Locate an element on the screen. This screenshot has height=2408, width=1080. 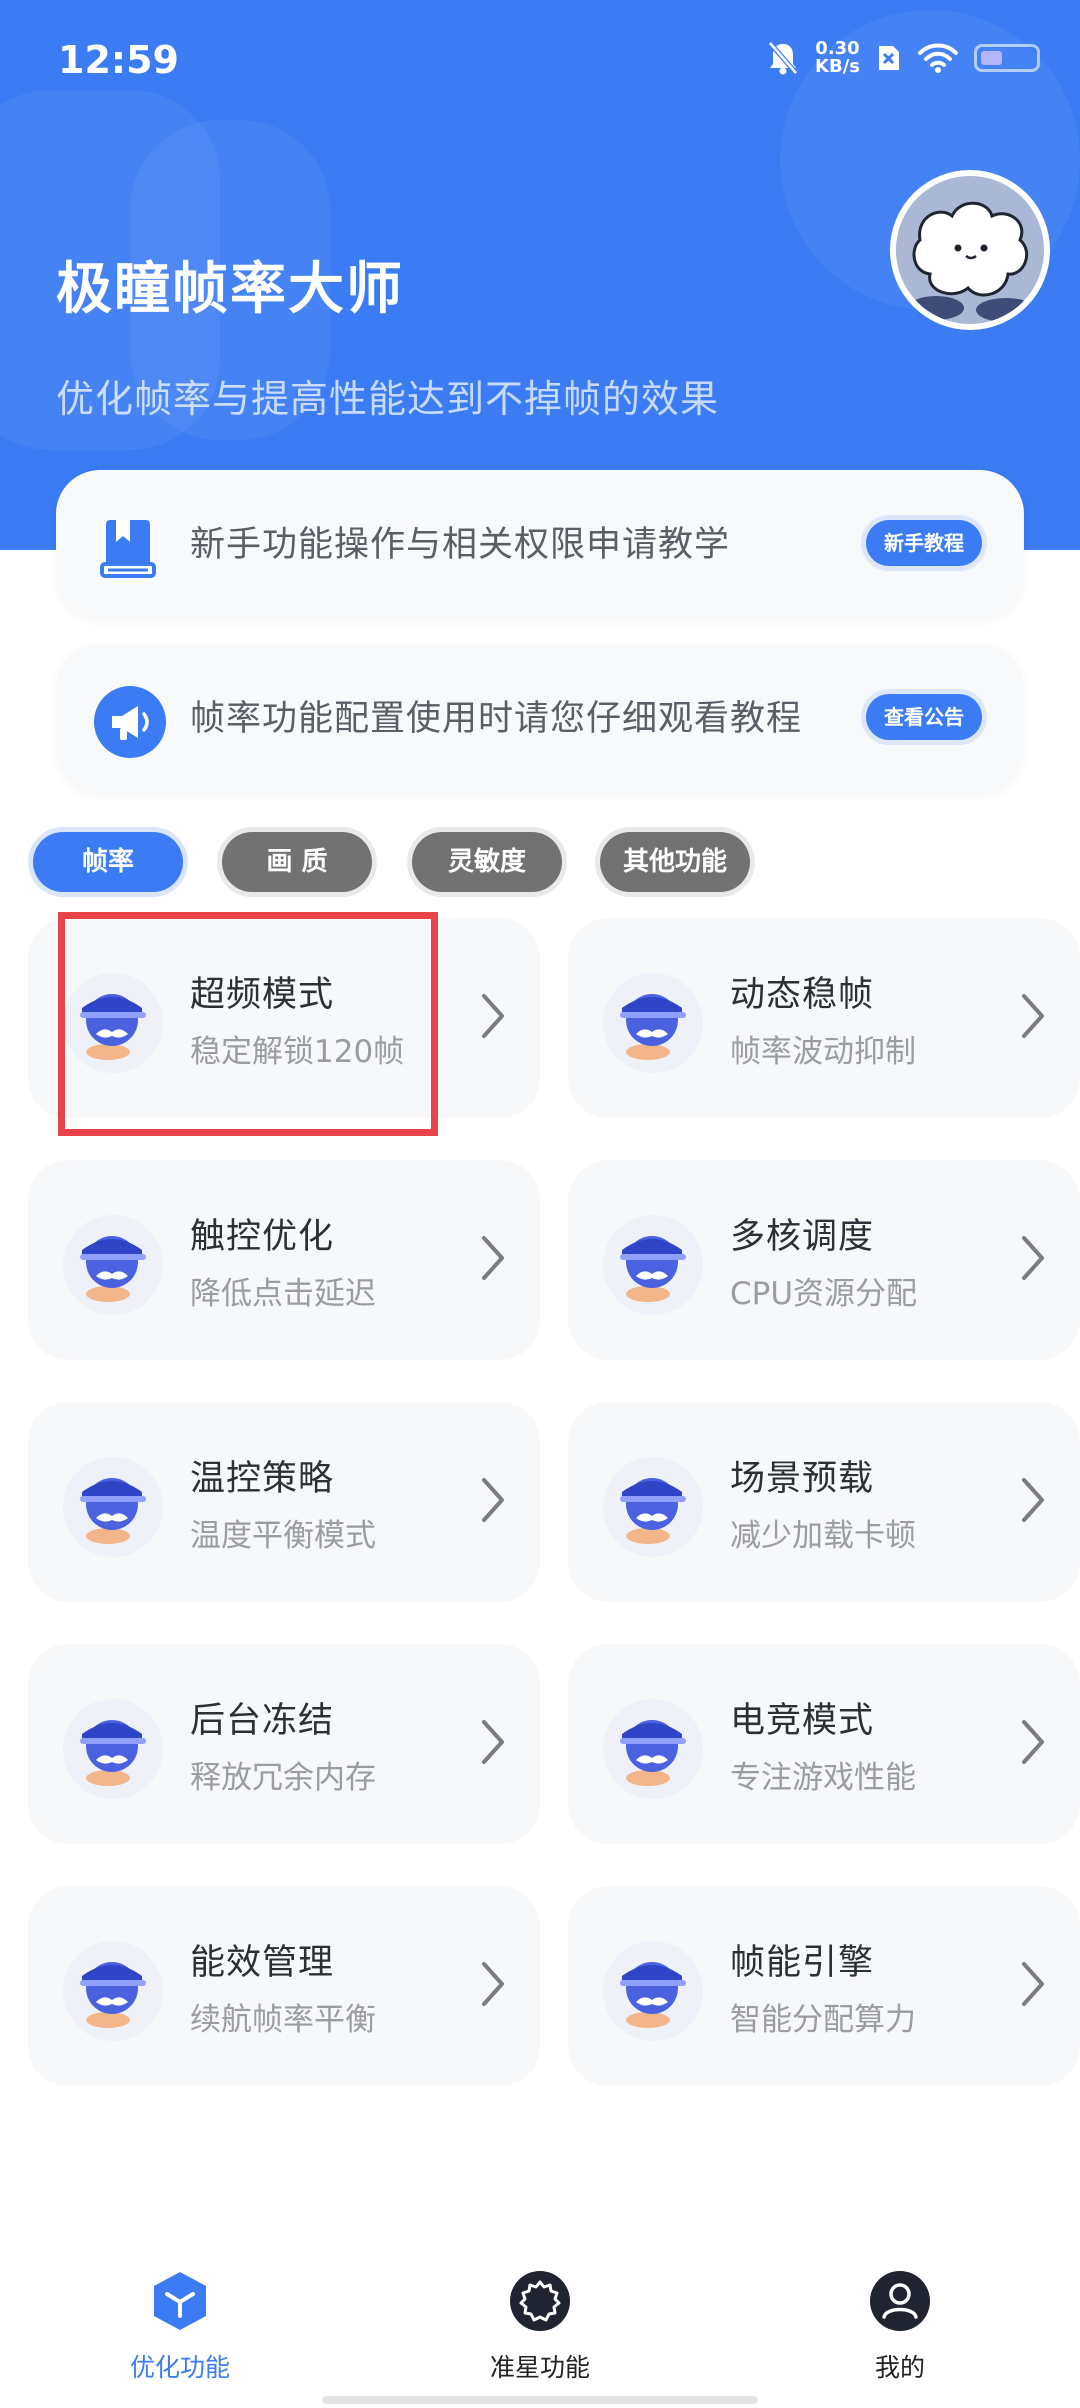
user-icon is located at coordinates (900, 2301).